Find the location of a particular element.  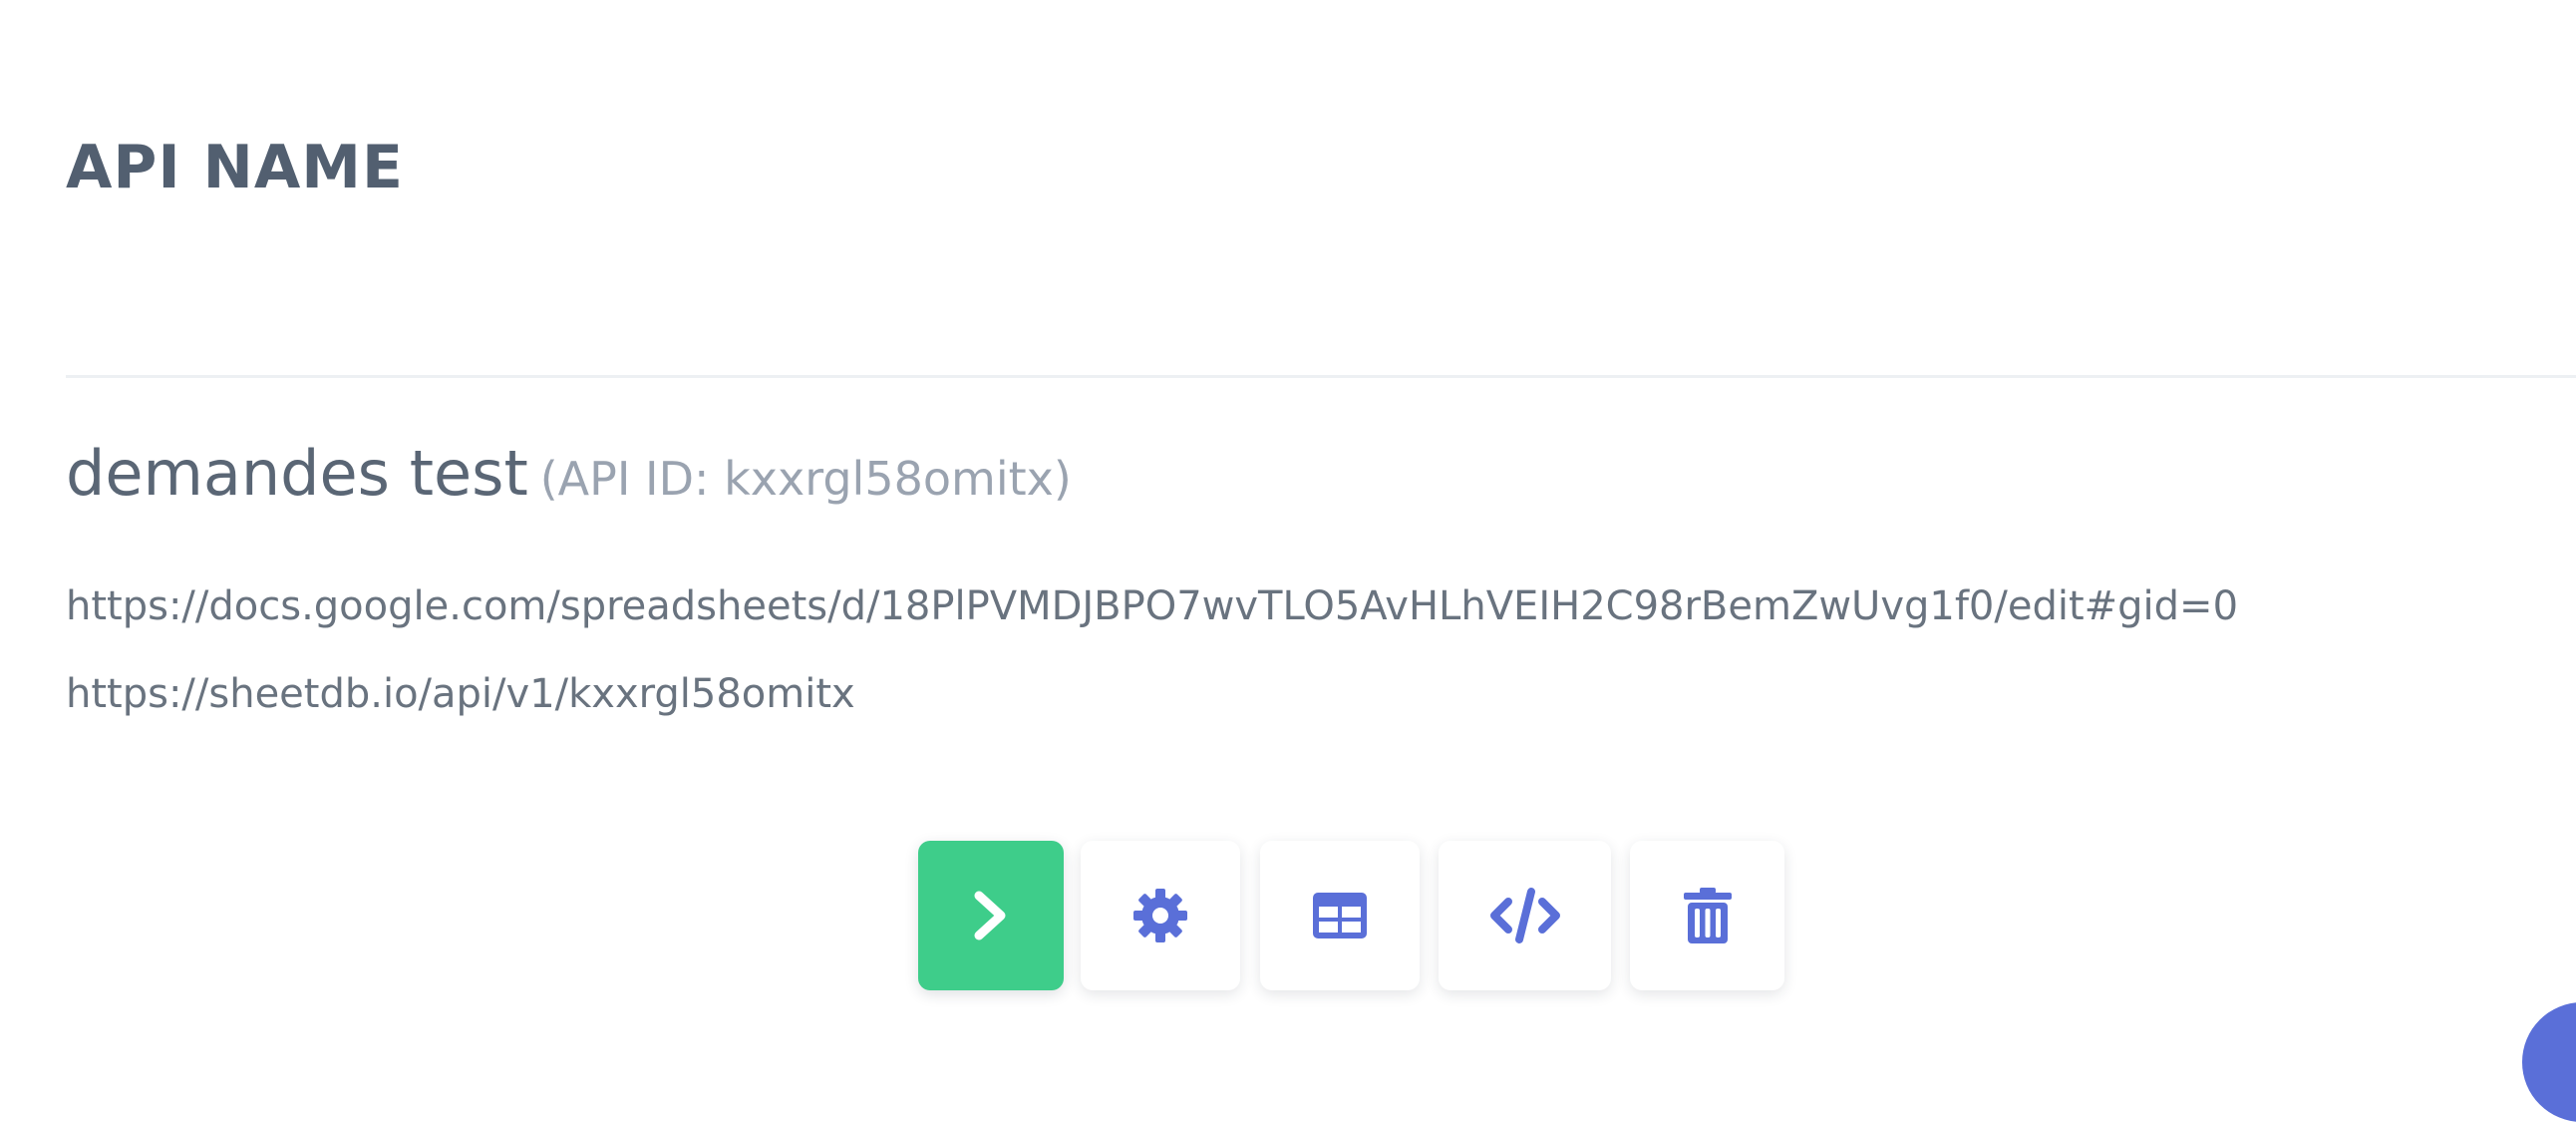

api-id: (API ID: kxxrgl58omitx) is located at coordinates (805, 479).